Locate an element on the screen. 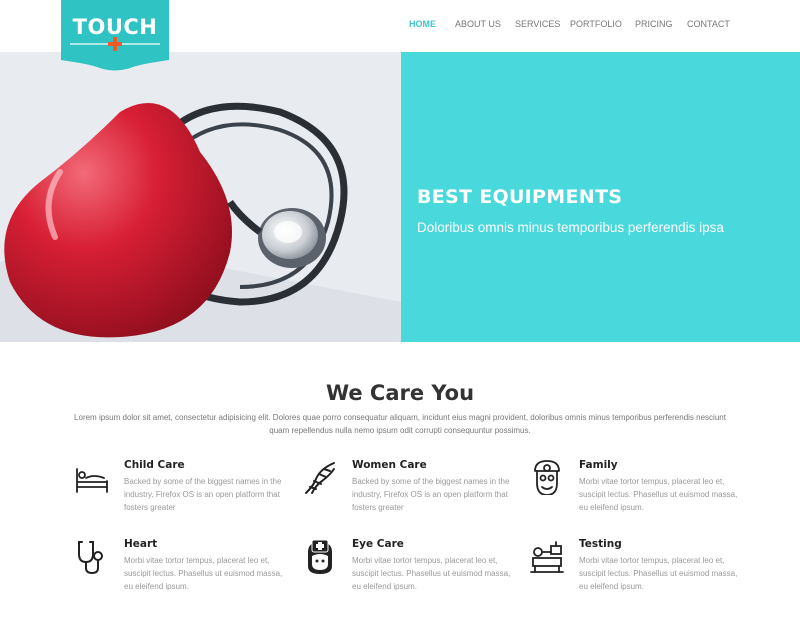 This screenshot has width=800, height=625. doctor-icon is located at coordinates (547, 477).